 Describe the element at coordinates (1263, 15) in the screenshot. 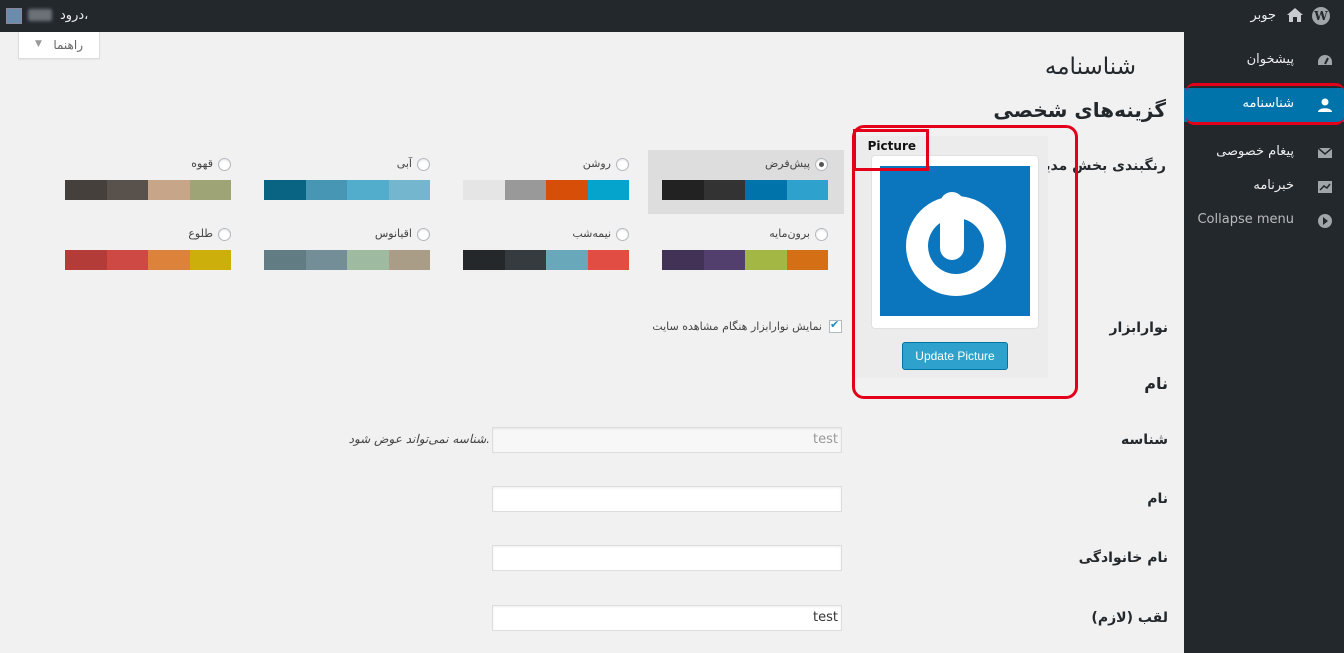

I see `site-name-link: جوبر` at that location.